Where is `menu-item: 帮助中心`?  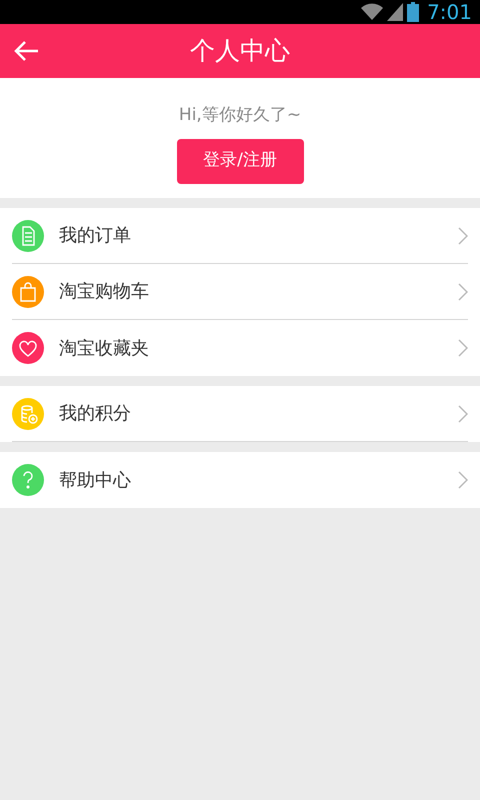 menu-item: 帮助中心 is located at coordinates (240, 480).